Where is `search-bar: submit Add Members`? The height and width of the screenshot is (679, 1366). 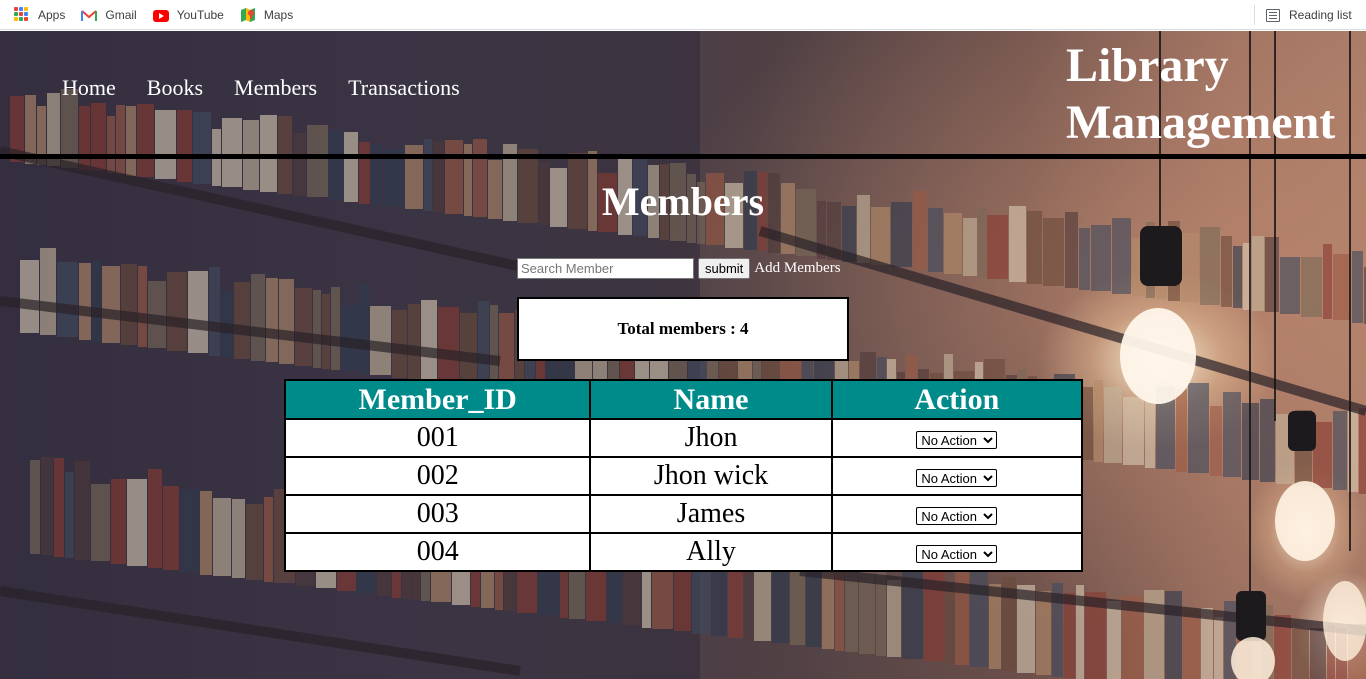 search-bar: submit Add Members is located at coordinates (679, 268).